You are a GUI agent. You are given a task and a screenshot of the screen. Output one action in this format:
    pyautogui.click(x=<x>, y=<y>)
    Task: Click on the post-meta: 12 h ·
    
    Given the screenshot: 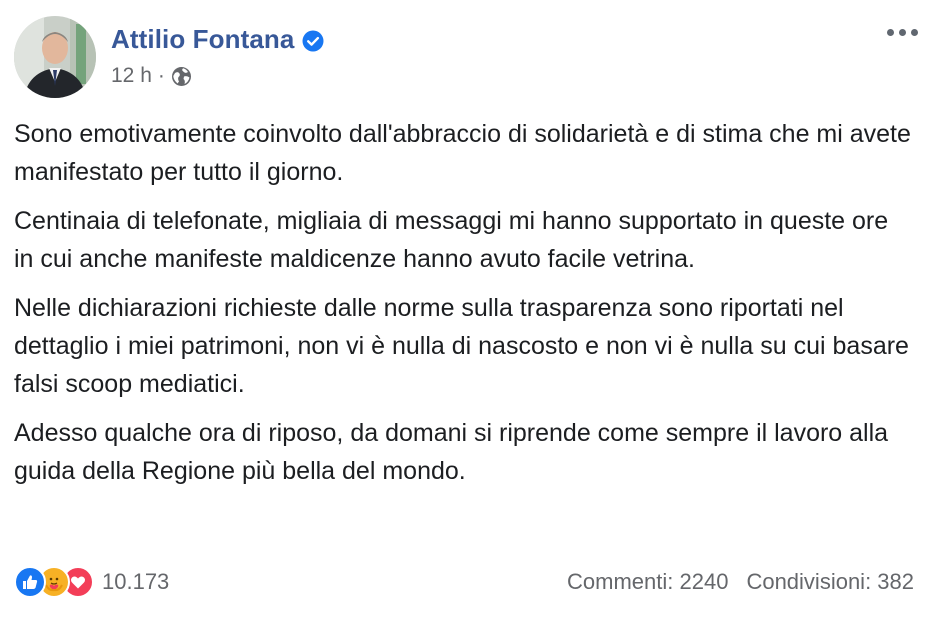 What is the action you would take?
    pyautogui.click(x=151, y=76)
    